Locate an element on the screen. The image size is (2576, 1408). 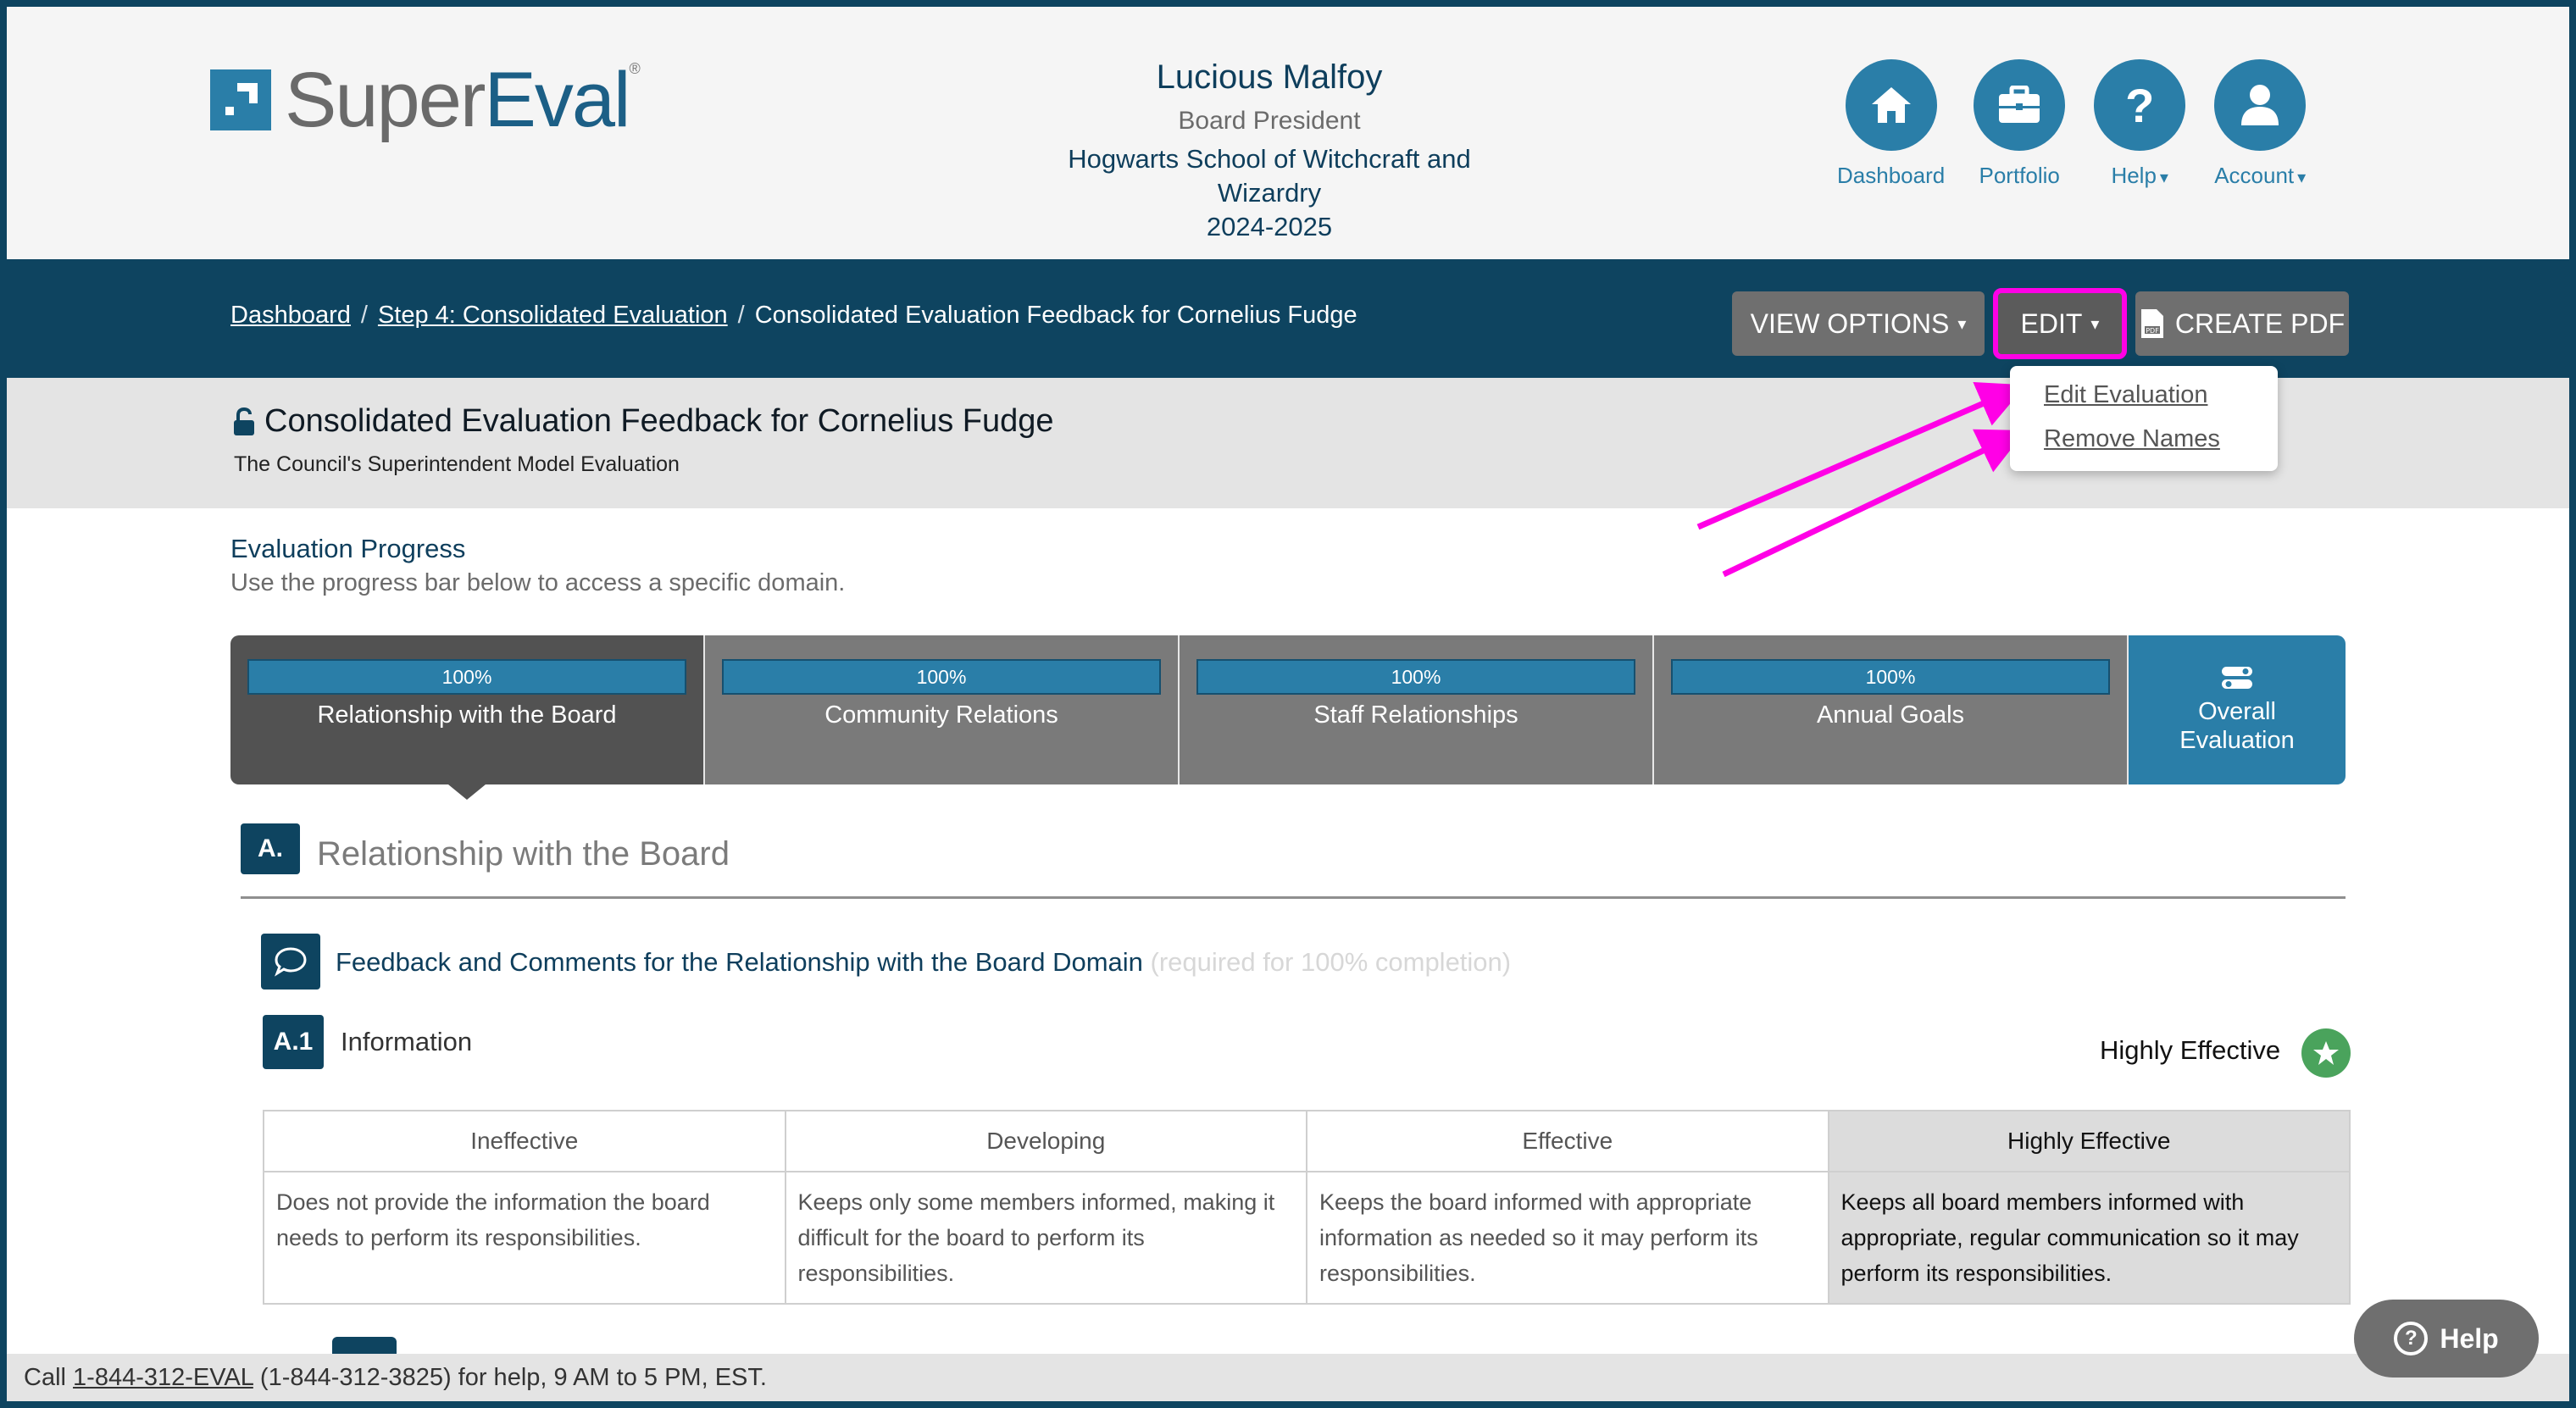
user-name: Lucious Malfoy is located at coordinates (1269, 77).